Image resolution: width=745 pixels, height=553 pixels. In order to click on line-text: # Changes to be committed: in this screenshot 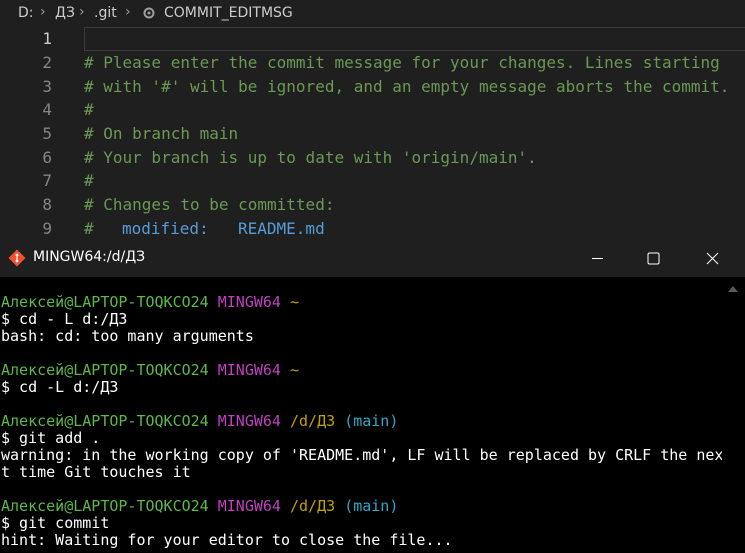, I will do `click(209, 205)`.